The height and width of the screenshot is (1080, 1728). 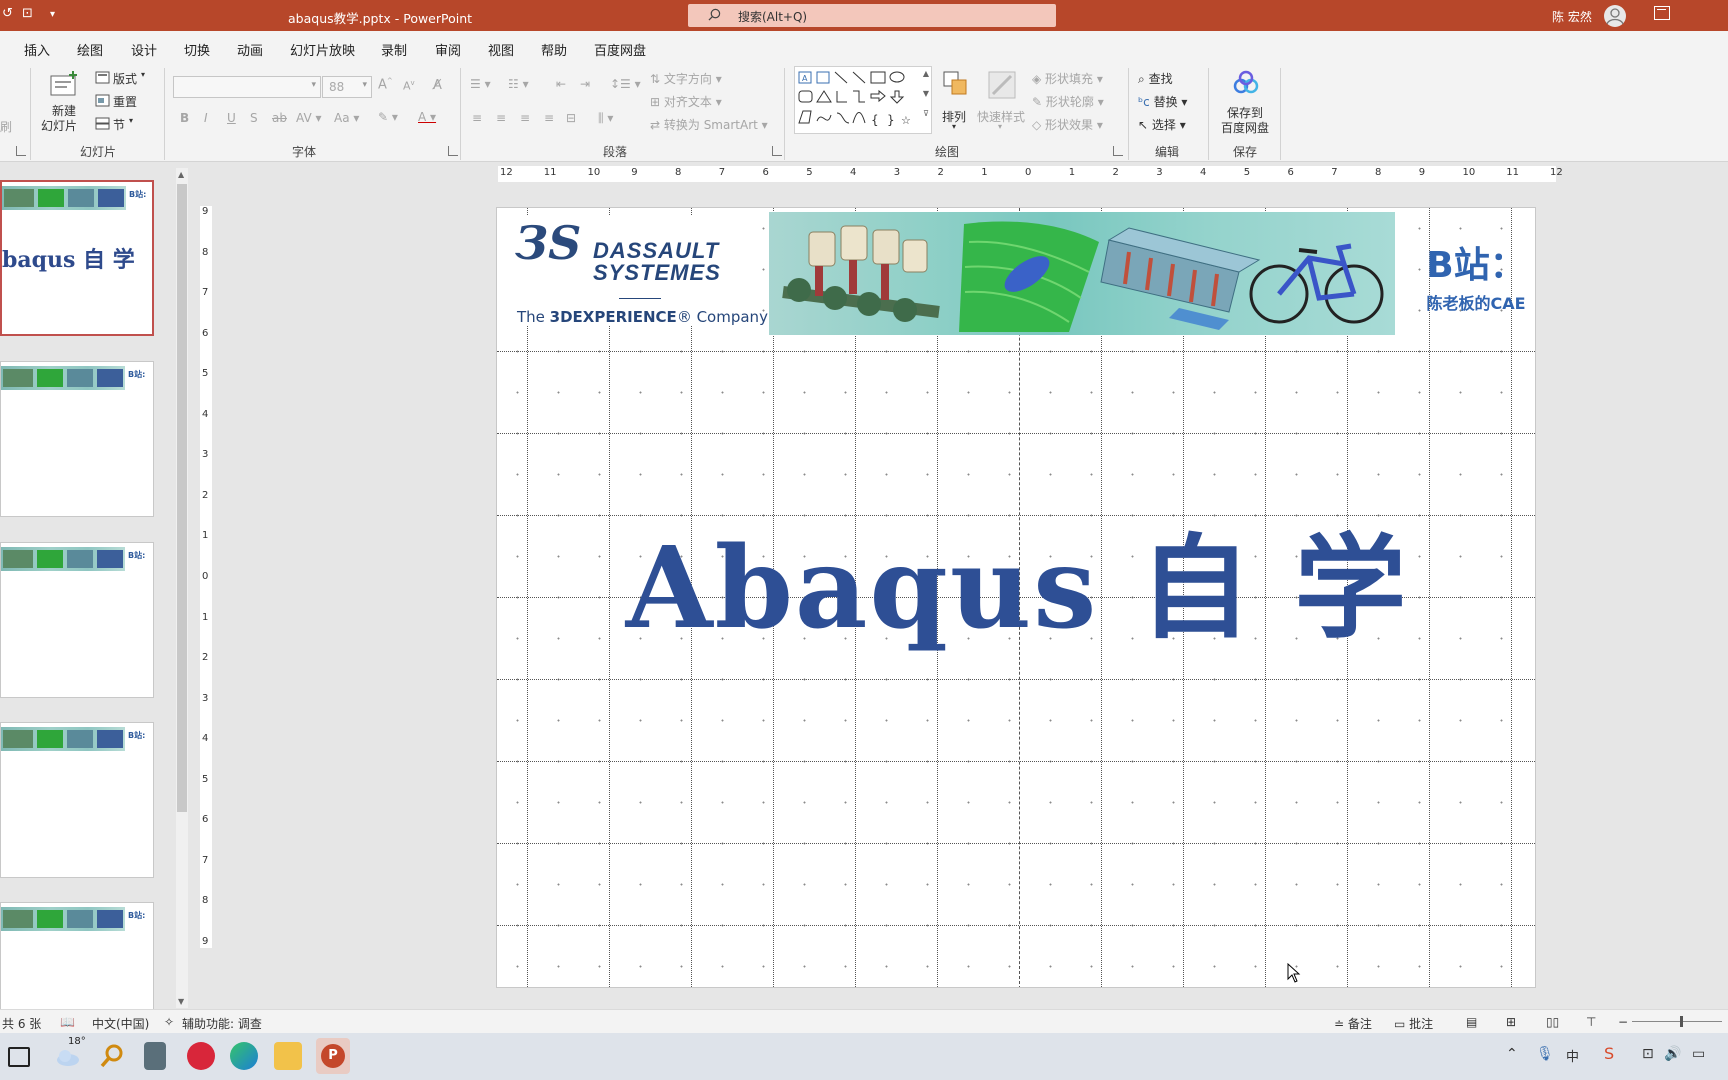 I want to click on tab-record: 录制, so click(x=394, y=49).